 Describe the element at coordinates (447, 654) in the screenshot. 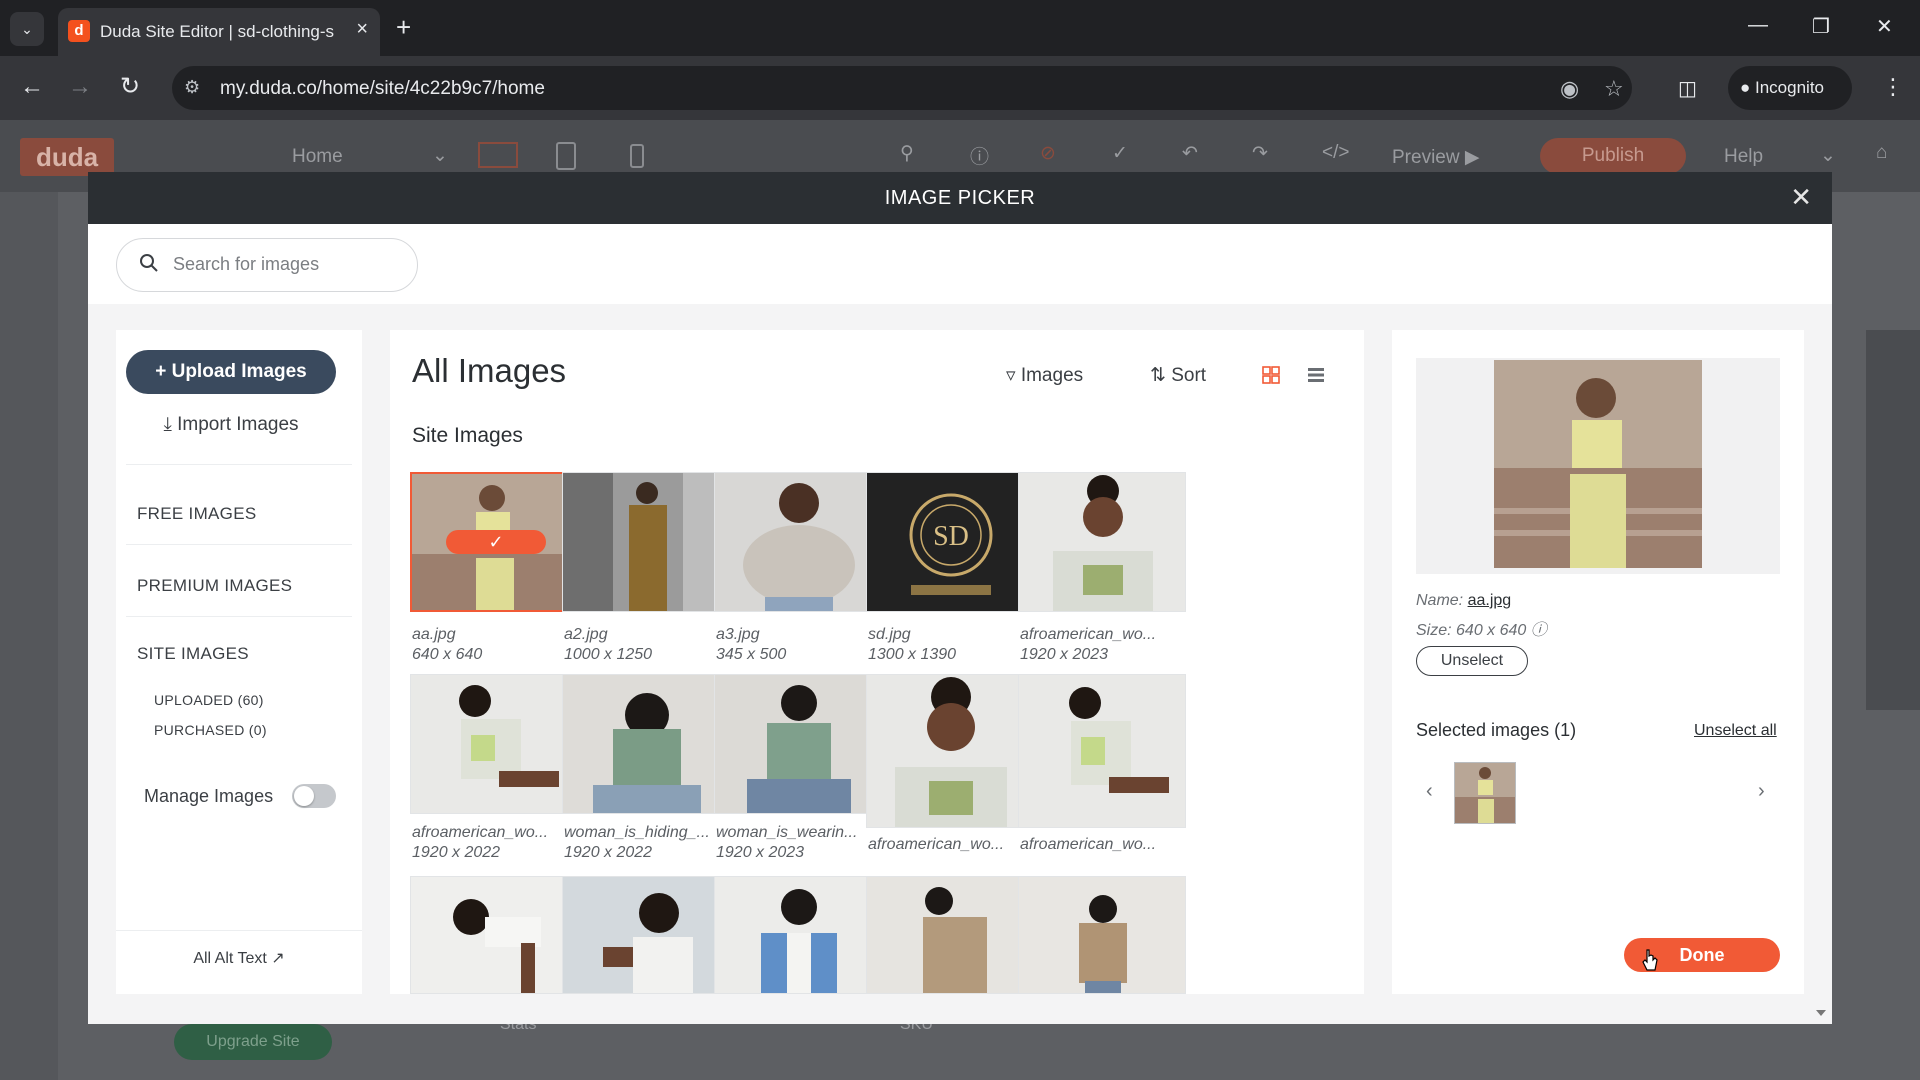

I see `image-size: 640 x 640` at that location.